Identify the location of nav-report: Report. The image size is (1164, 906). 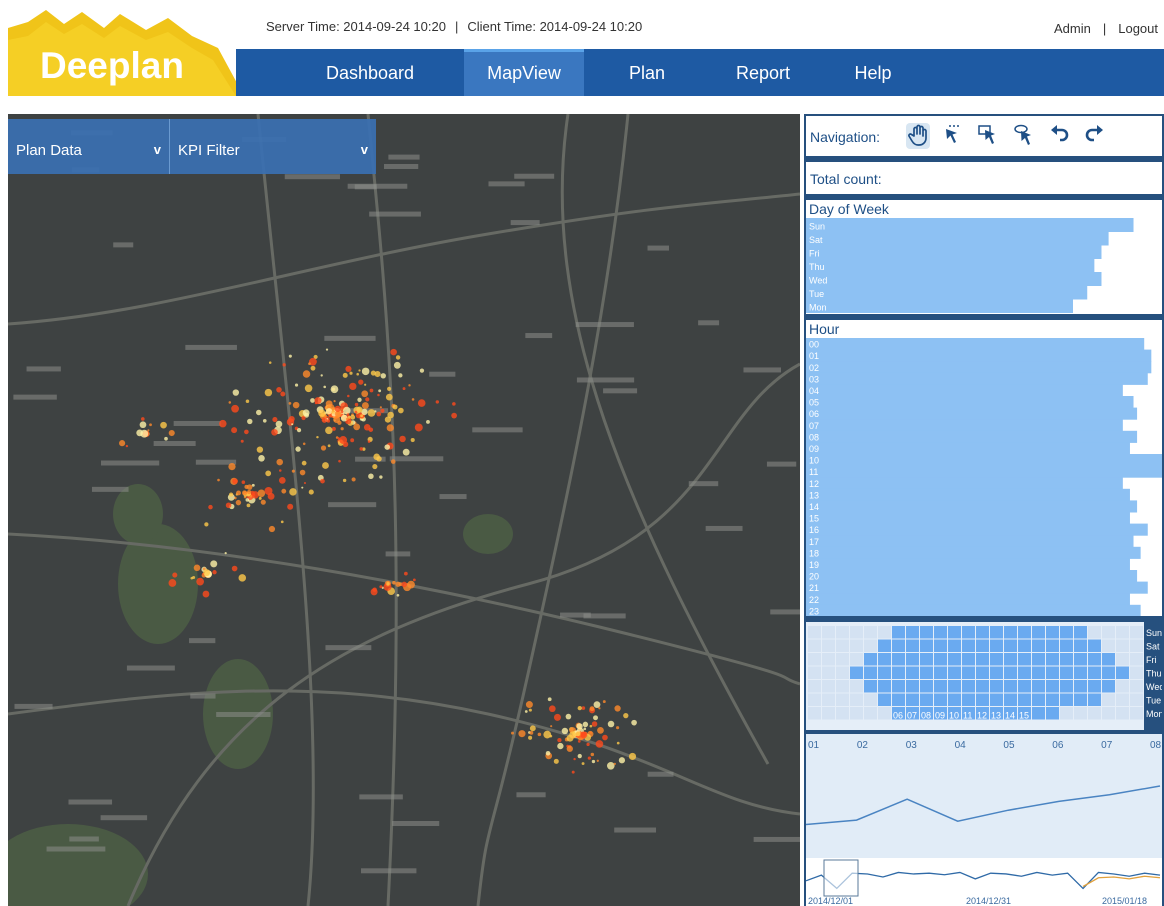
(763, 72).